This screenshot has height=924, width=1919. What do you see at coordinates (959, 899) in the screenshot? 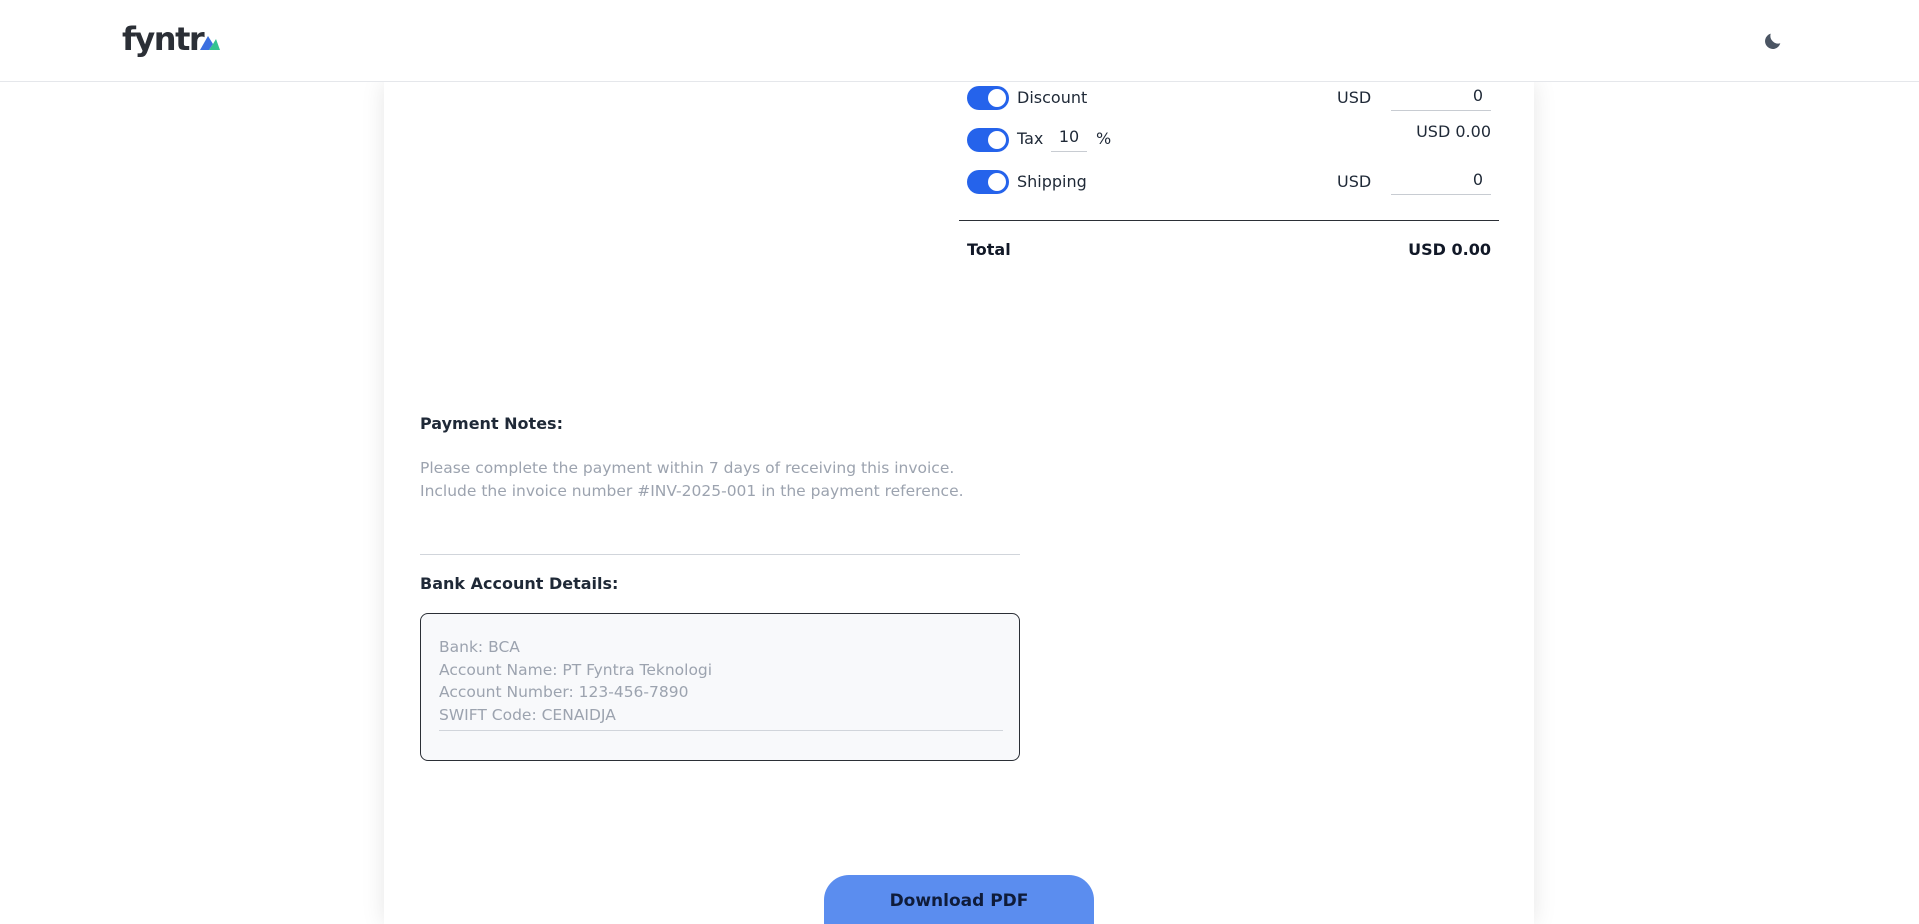
I see `download-pdf-button: Download PDF` at bounding box center [959, 899].